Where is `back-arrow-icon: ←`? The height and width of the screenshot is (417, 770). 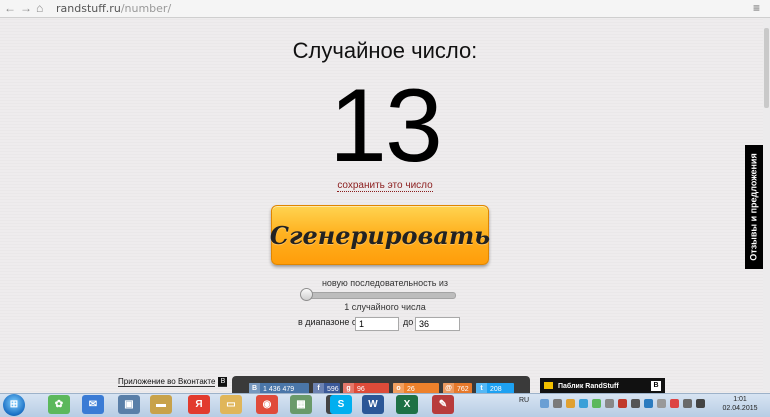 back-arrow-icon: ← is located at coordinates (10, 8).